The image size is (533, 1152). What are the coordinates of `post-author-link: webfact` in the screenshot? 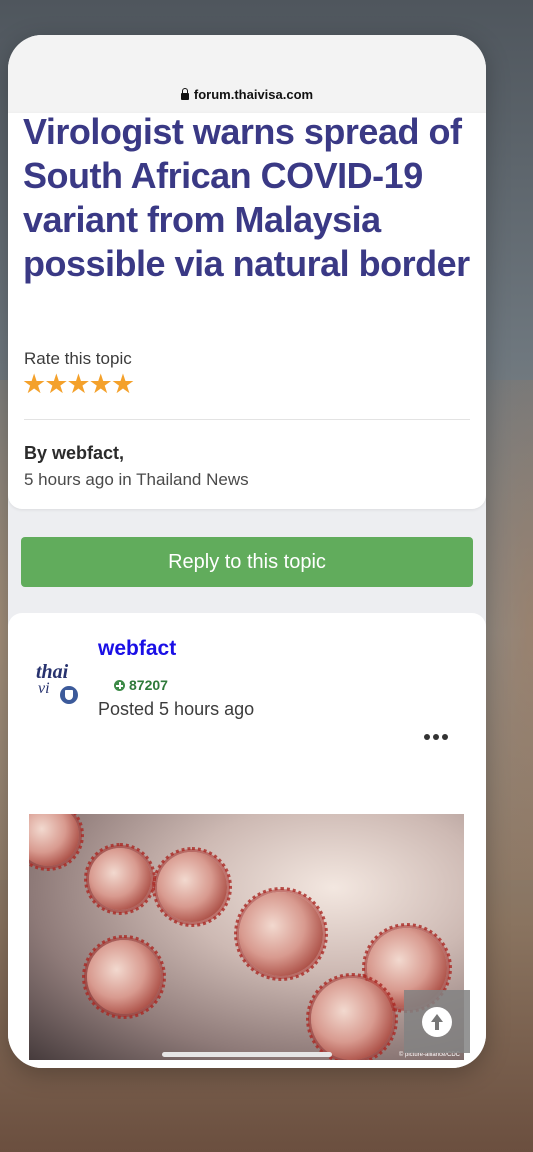 It's located at (137, 649).